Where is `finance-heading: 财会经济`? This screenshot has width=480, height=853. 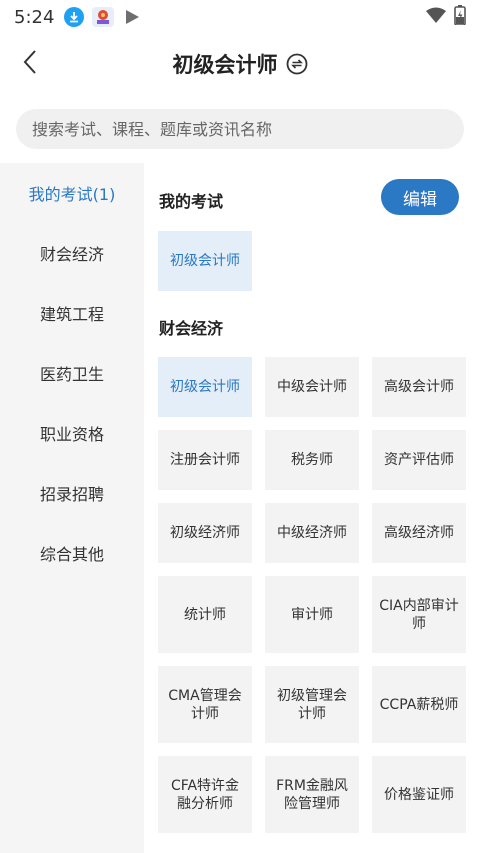
finance-heading: 财会经济 is located at coordinates (191, 328).